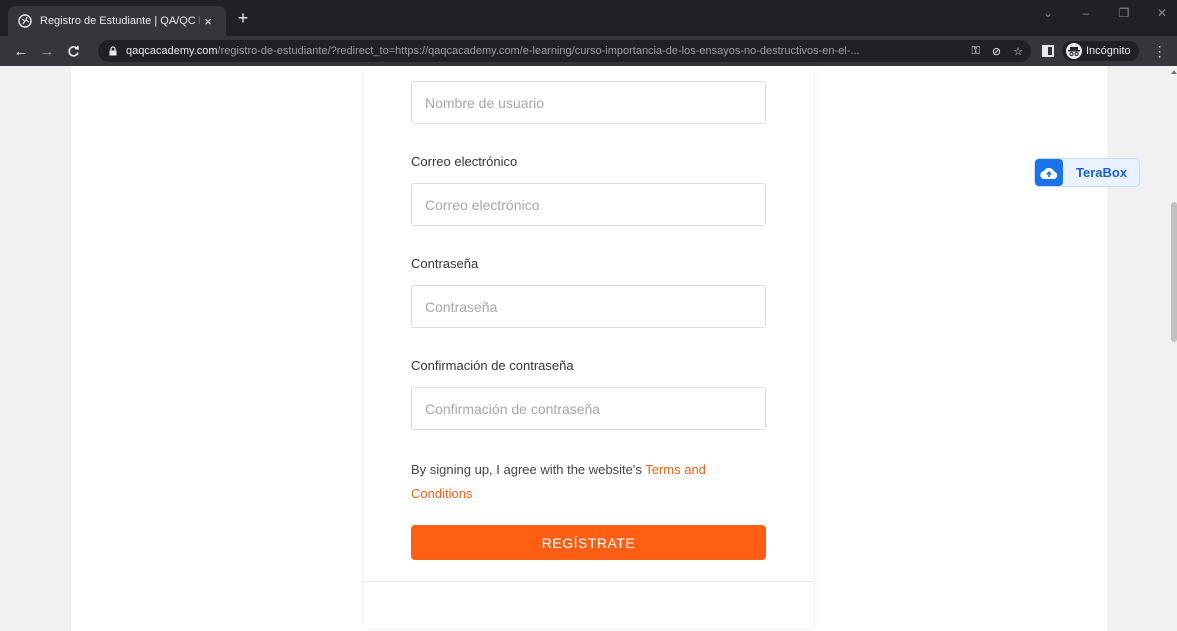  Describe the element at coordinates (1160, 51) in the screenshot. I see `browser-menu-icon: ⋮` at that location.